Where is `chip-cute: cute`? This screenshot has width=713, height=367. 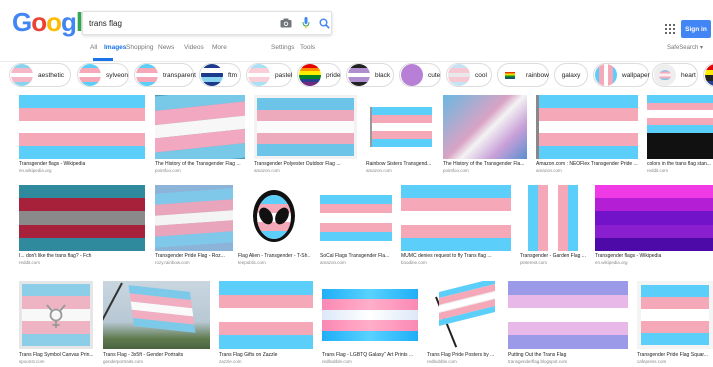
chip-cute: cute is located at coordinates (420, 75).